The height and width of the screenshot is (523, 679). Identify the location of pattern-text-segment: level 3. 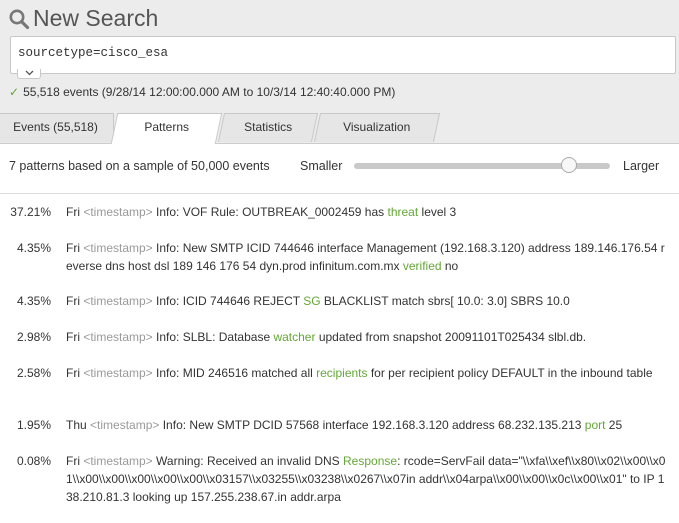
(437, 212).